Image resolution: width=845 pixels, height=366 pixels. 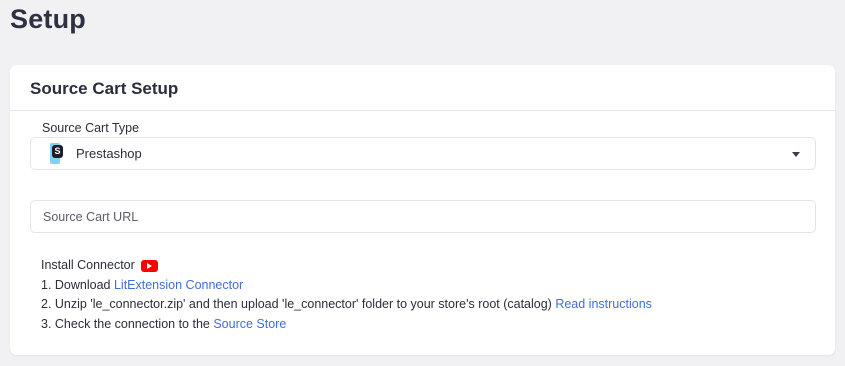 What do you see at coordinates (423, 153) in the screenshot?
I see `source-cart-type-select: S Prestashop` at bounding box center [423, 153].